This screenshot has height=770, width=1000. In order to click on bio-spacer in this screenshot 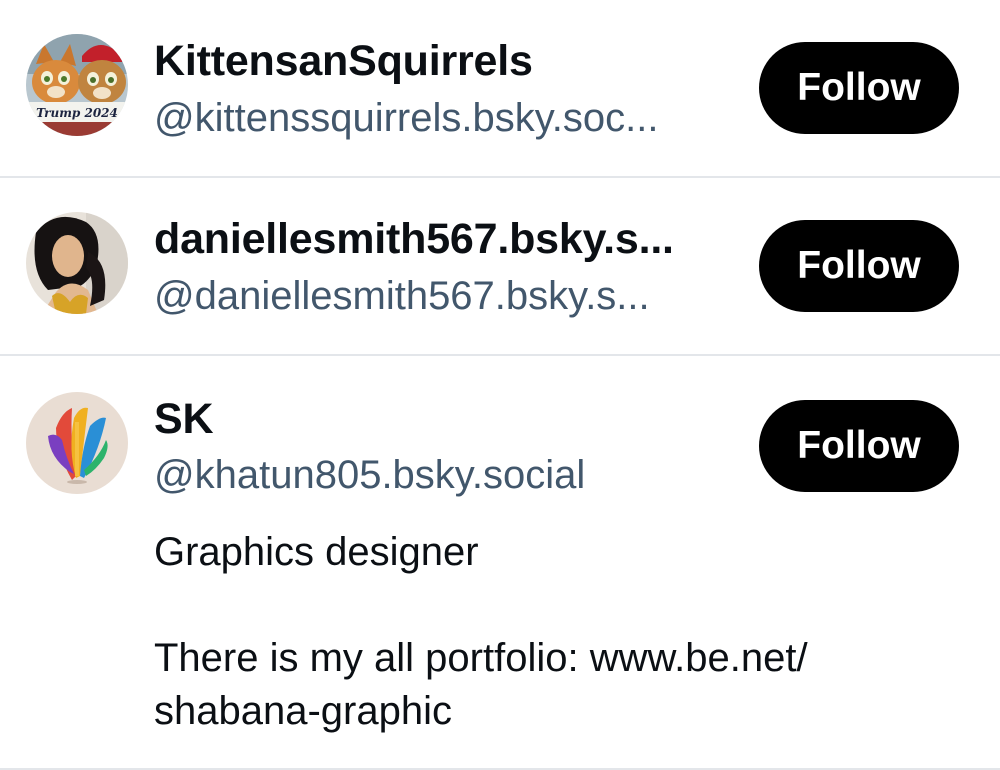, I will do `click(554, 605)`.